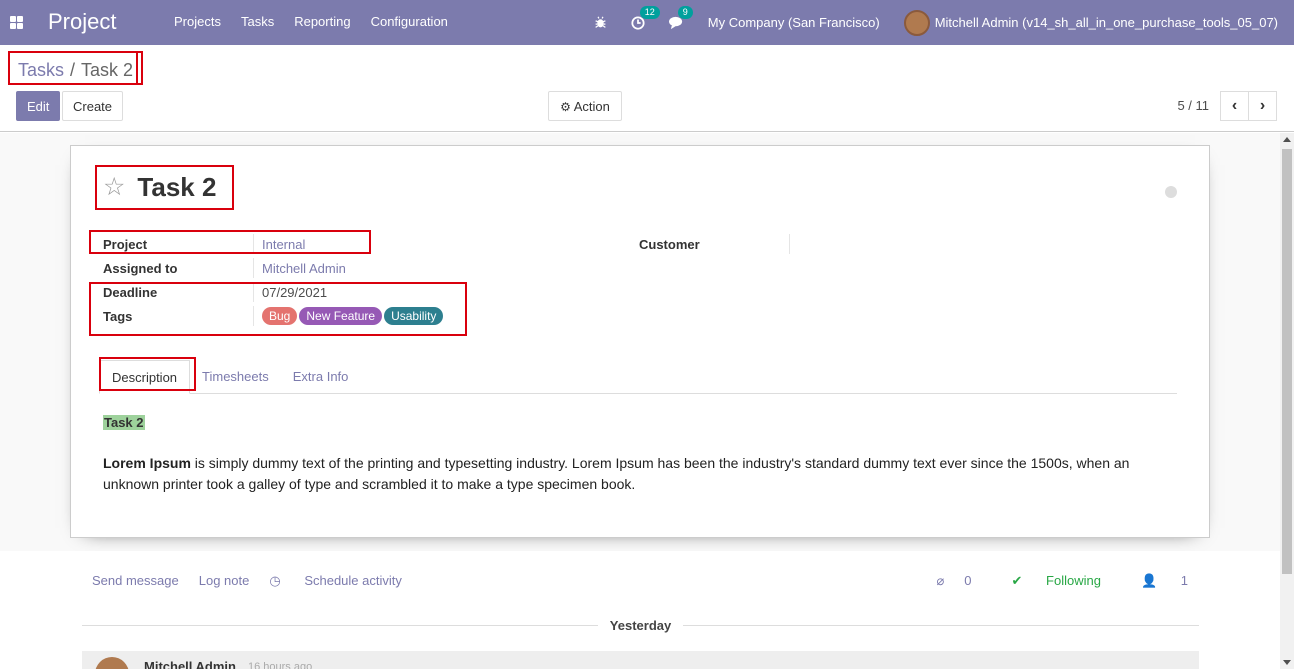 The width and height of the screenshot is (1294, 669). I want to click on schedule-activity-button: ◷ Schedule activity, so click(345, 581).